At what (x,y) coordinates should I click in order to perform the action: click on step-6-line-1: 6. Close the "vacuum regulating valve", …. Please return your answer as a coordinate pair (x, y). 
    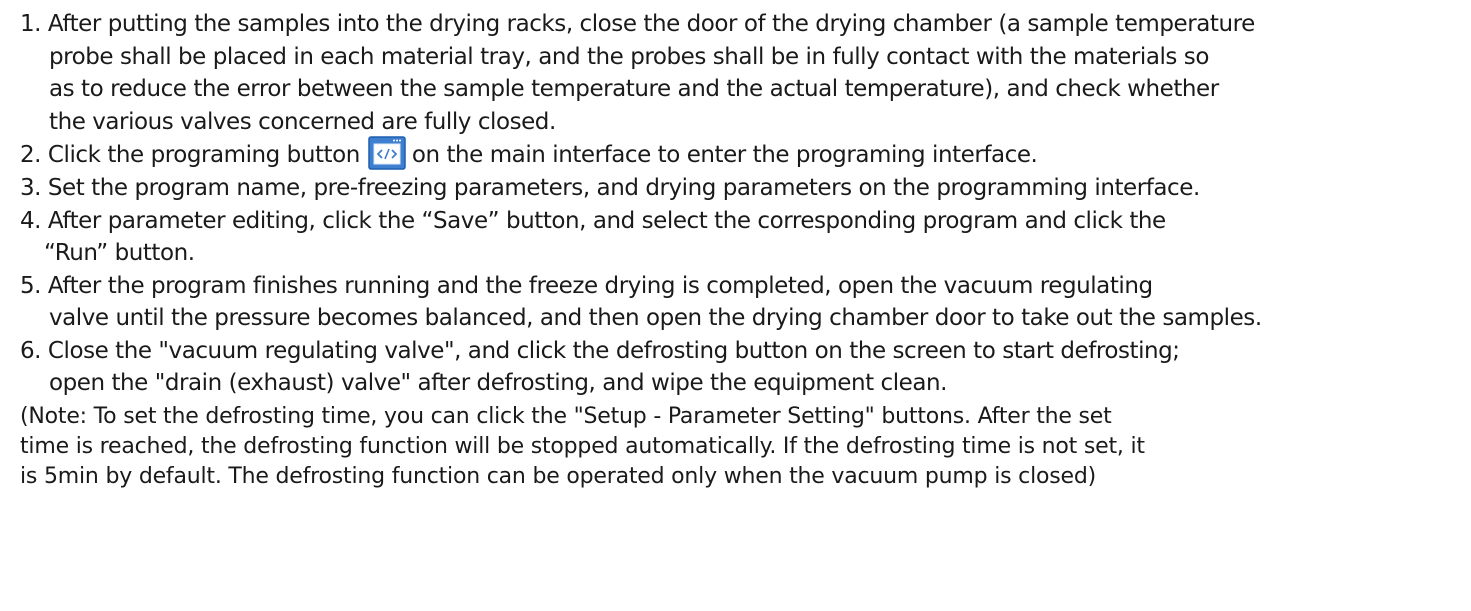
    Looking at the image, I should click on (600, 350).